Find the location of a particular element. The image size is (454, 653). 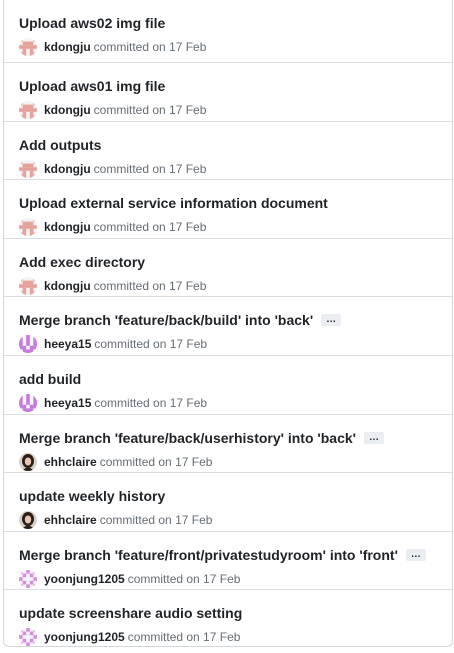

commit-title-line: update screenshare audio setting is located at coordinates (228, 613).